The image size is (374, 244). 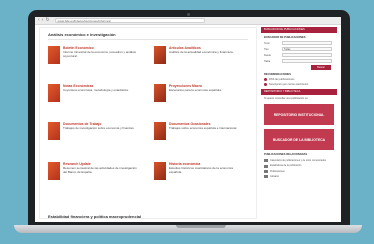 What do you see at coordinates (266, 49) in the screenshot?
I see `field-label: Tipo` at bounding box center [266, 49].